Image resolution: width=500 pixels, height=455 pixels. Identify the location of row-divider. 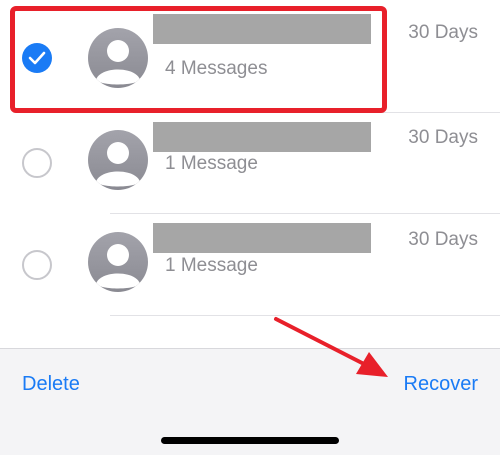
(305, 315).